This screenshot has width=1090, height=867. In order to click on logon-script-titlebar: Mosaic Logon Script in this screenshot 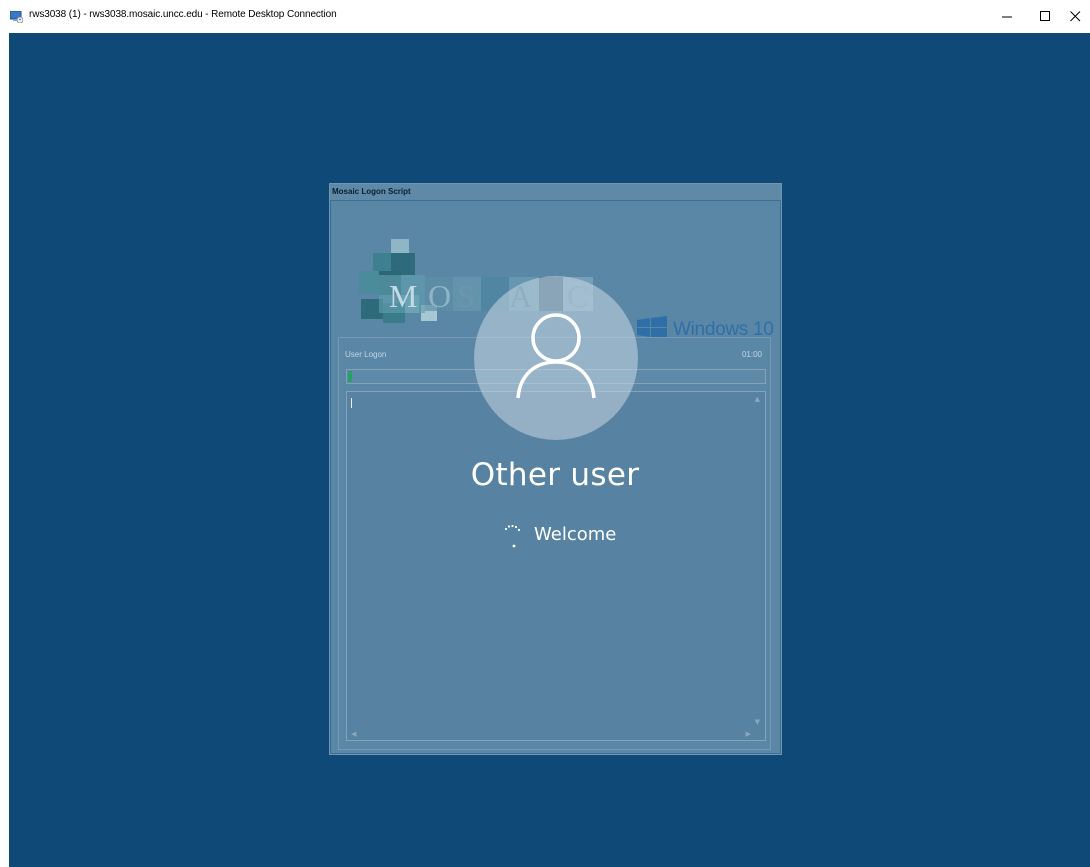, I will do `click(555, 192)`.